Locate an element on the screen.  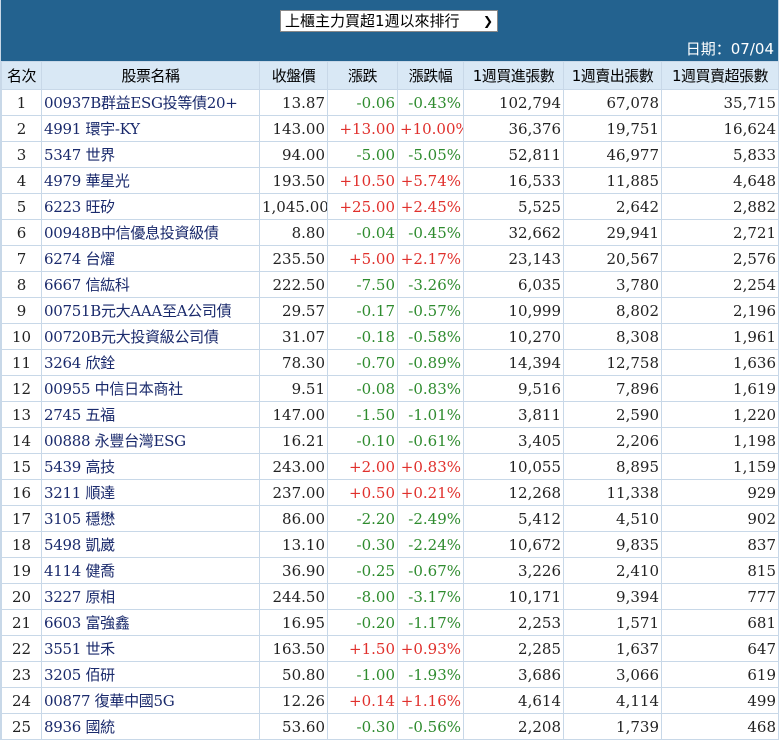
close-price: 16.95 is located at coordinates (293, 622).